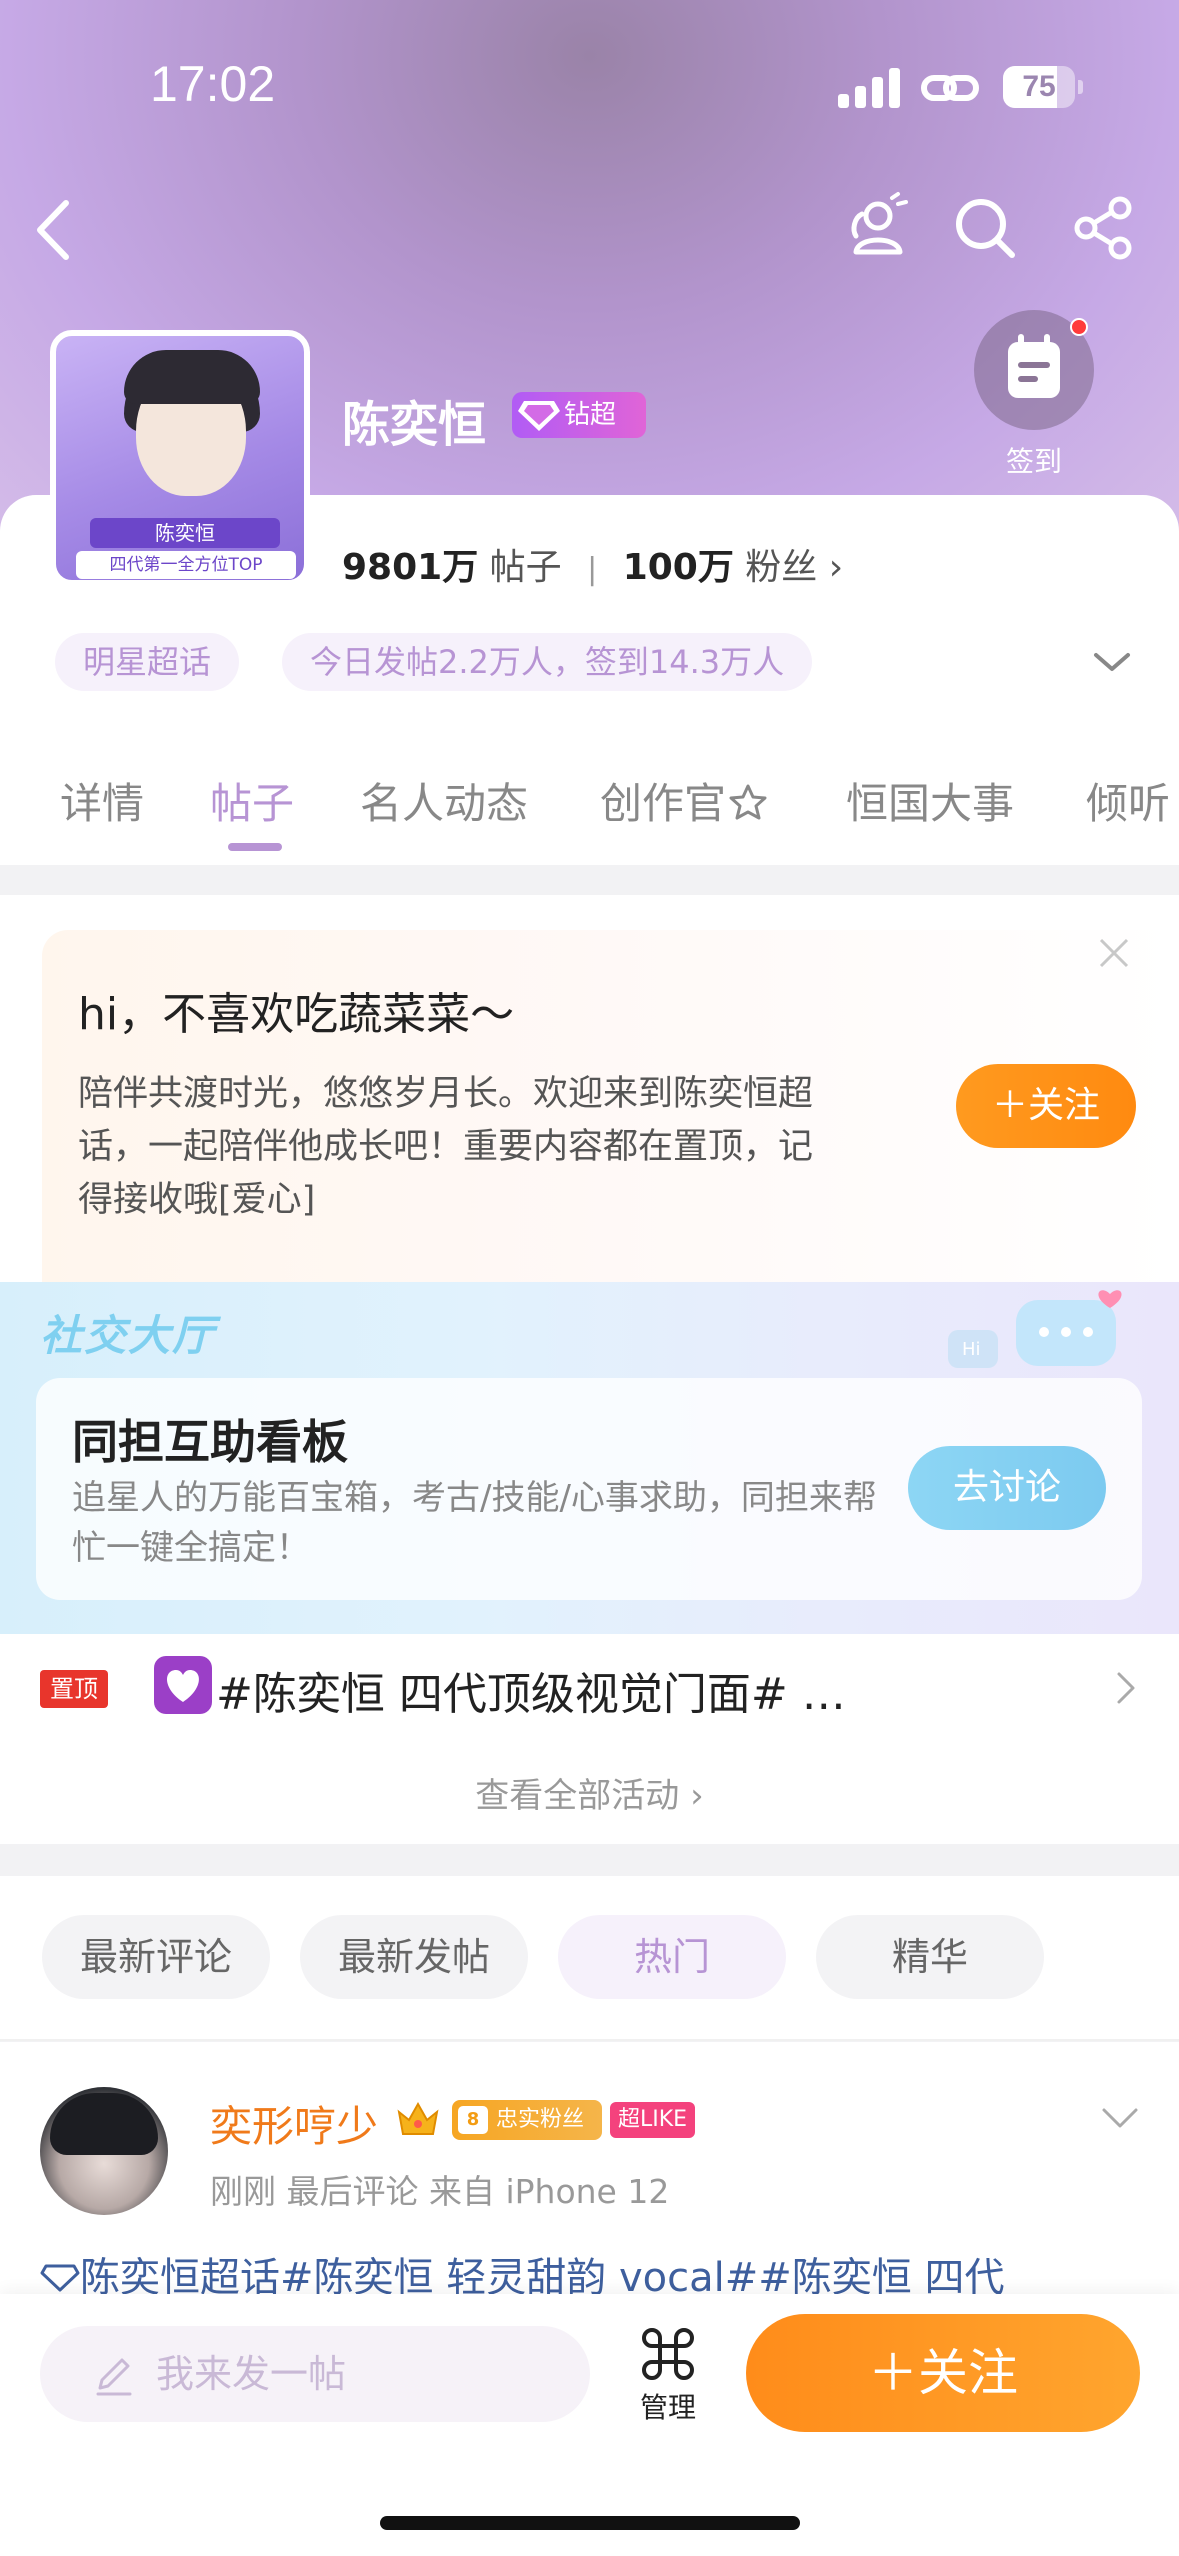 The height and width of the screenshot is (2556, 1179). I want to click on avatar, so click(104, 2151).